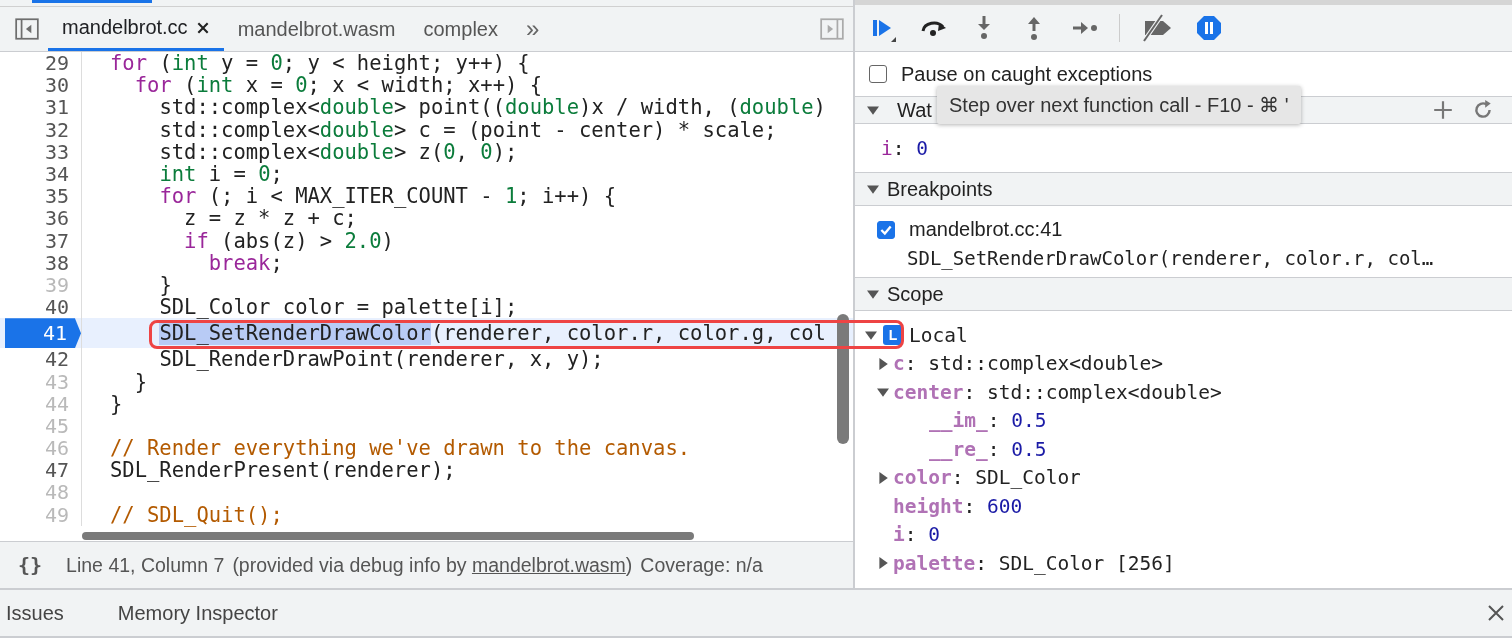 The height and width of the screenshot is (640, 1512). What do you see at coordinates (1027, 74) in the screenshot?
I see `checkbox-label: Pause on caught exceptions` at bounding box center [1027, 74].